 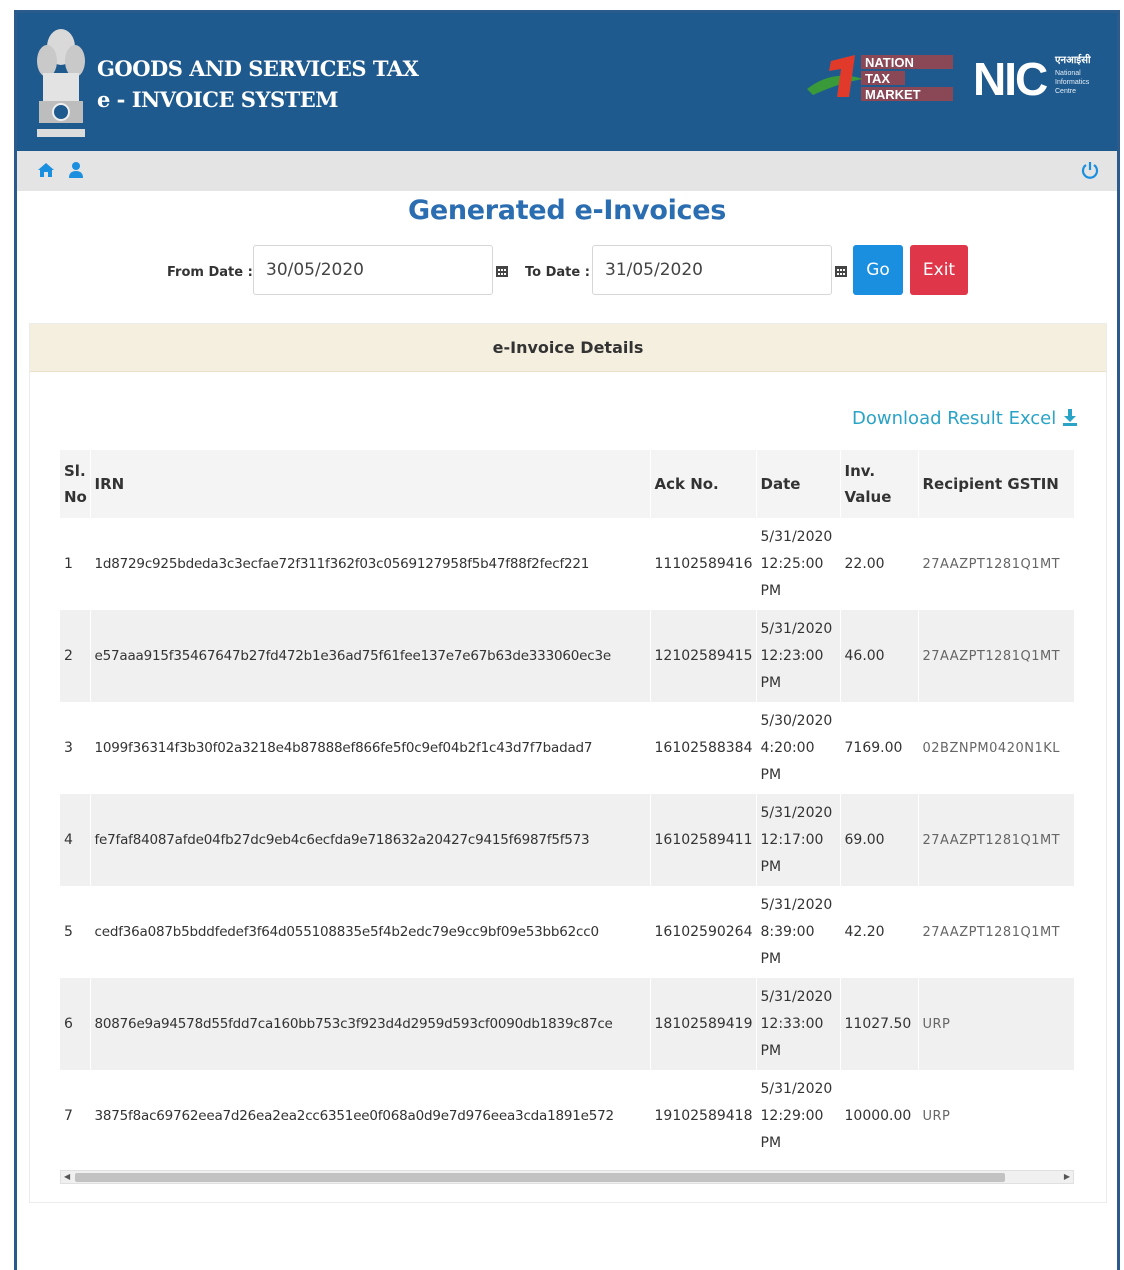 I want to click on cell-inv-value: 7169.00, so click(x=879, y=748).